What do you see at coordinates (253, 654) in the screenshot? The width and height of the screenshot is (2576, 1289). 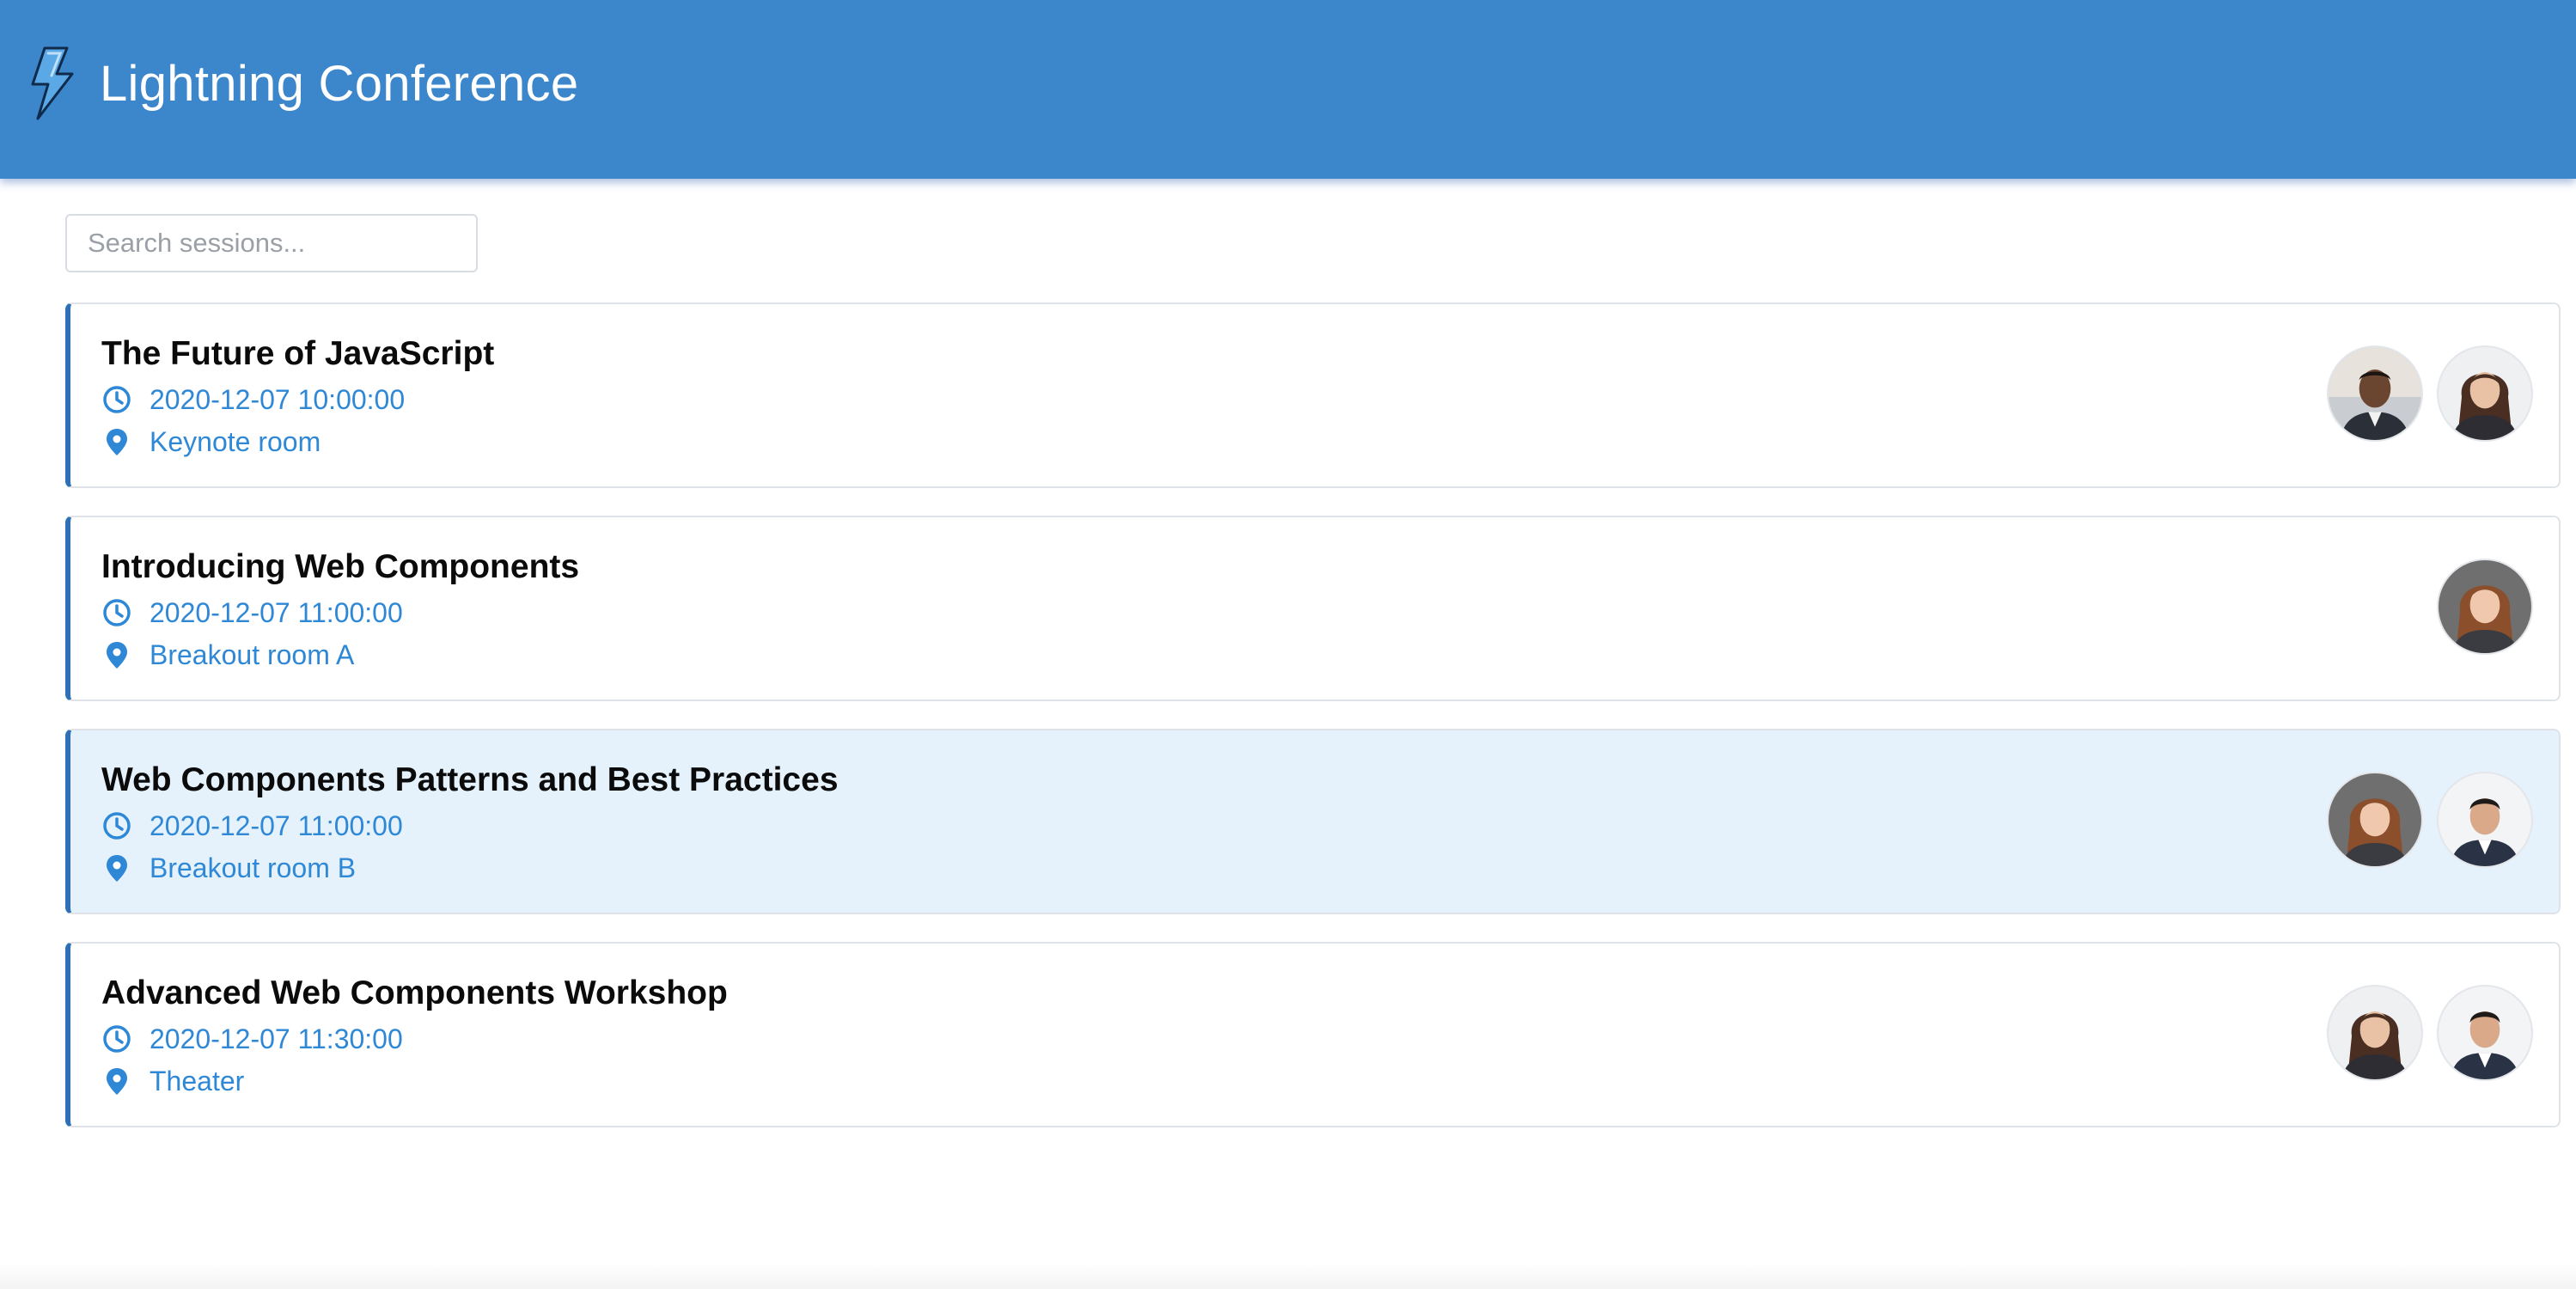 I see `session-room-name: Breakout room A` at bounding box center [253, 654].